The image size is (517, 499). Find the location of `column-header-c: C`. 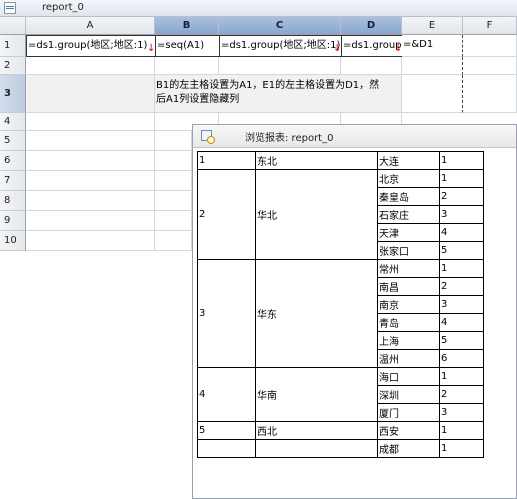

column-header-c: C is located at coordinates (280, 26).